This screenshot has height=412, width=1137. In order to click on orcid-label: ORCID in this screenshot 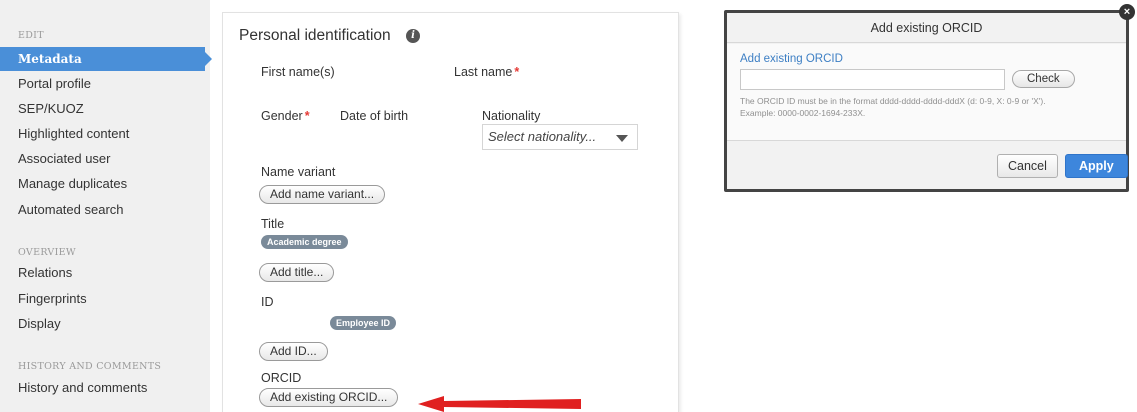, I will do `click(281, 378)`.